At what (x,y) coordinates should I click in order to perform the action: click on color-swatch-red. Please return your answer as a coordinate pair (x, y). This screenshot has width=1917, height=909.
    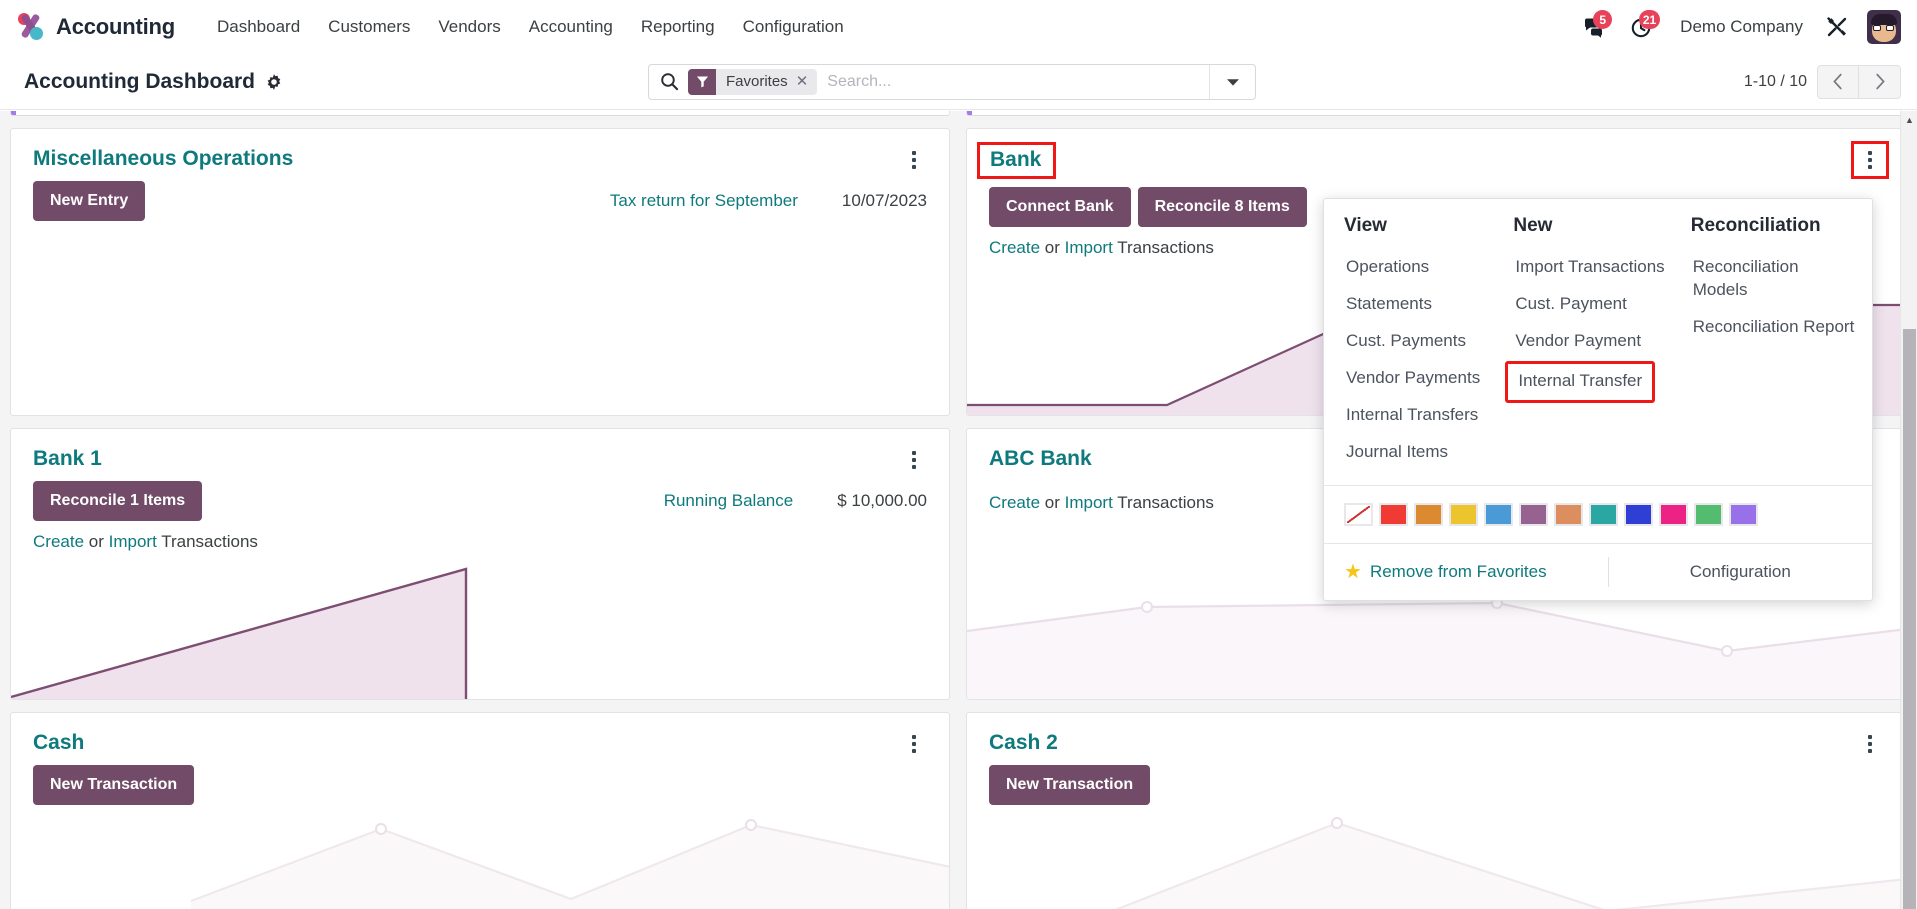
    Looking at the image, I should click on (1393, 514).